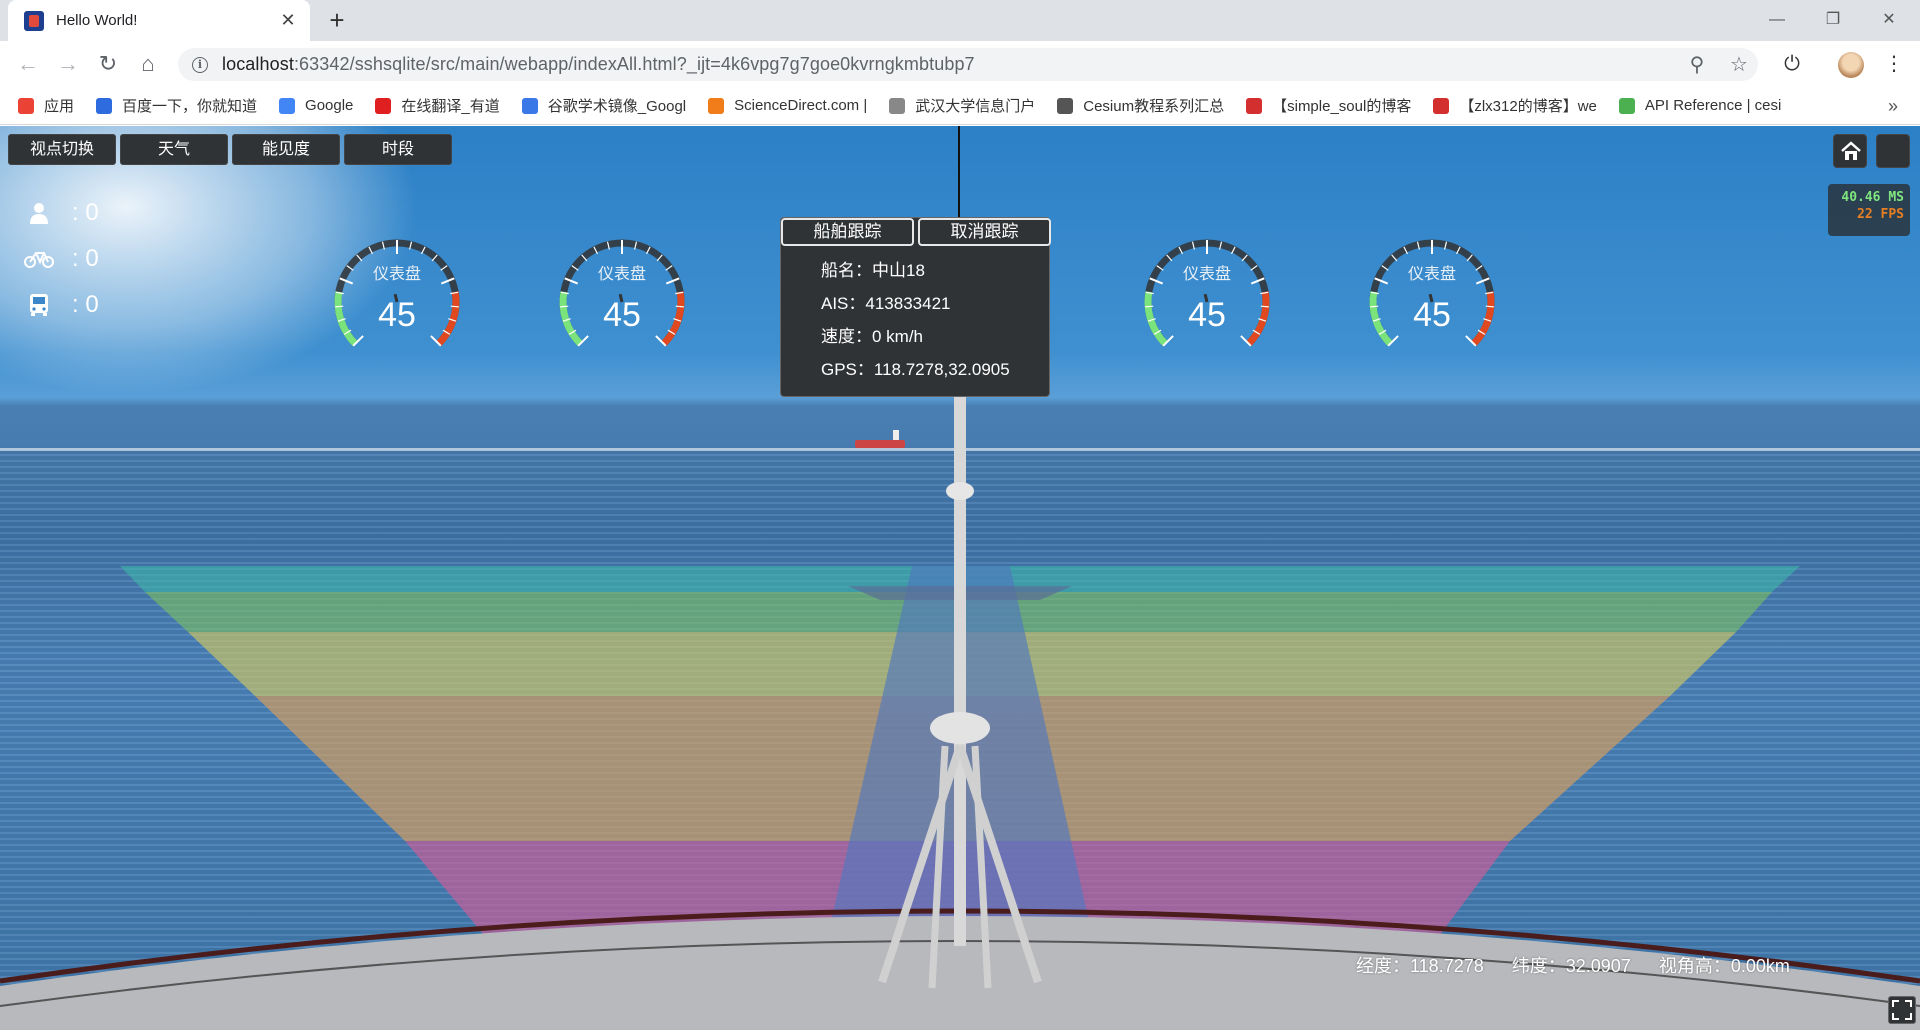 The width and height of the screenshot is (1920, 1030). What do you see at coordinates (1724, 966) in the screenshot?
I see `view-height: 视角高：0.00km` at bounding box center [1724, 966].